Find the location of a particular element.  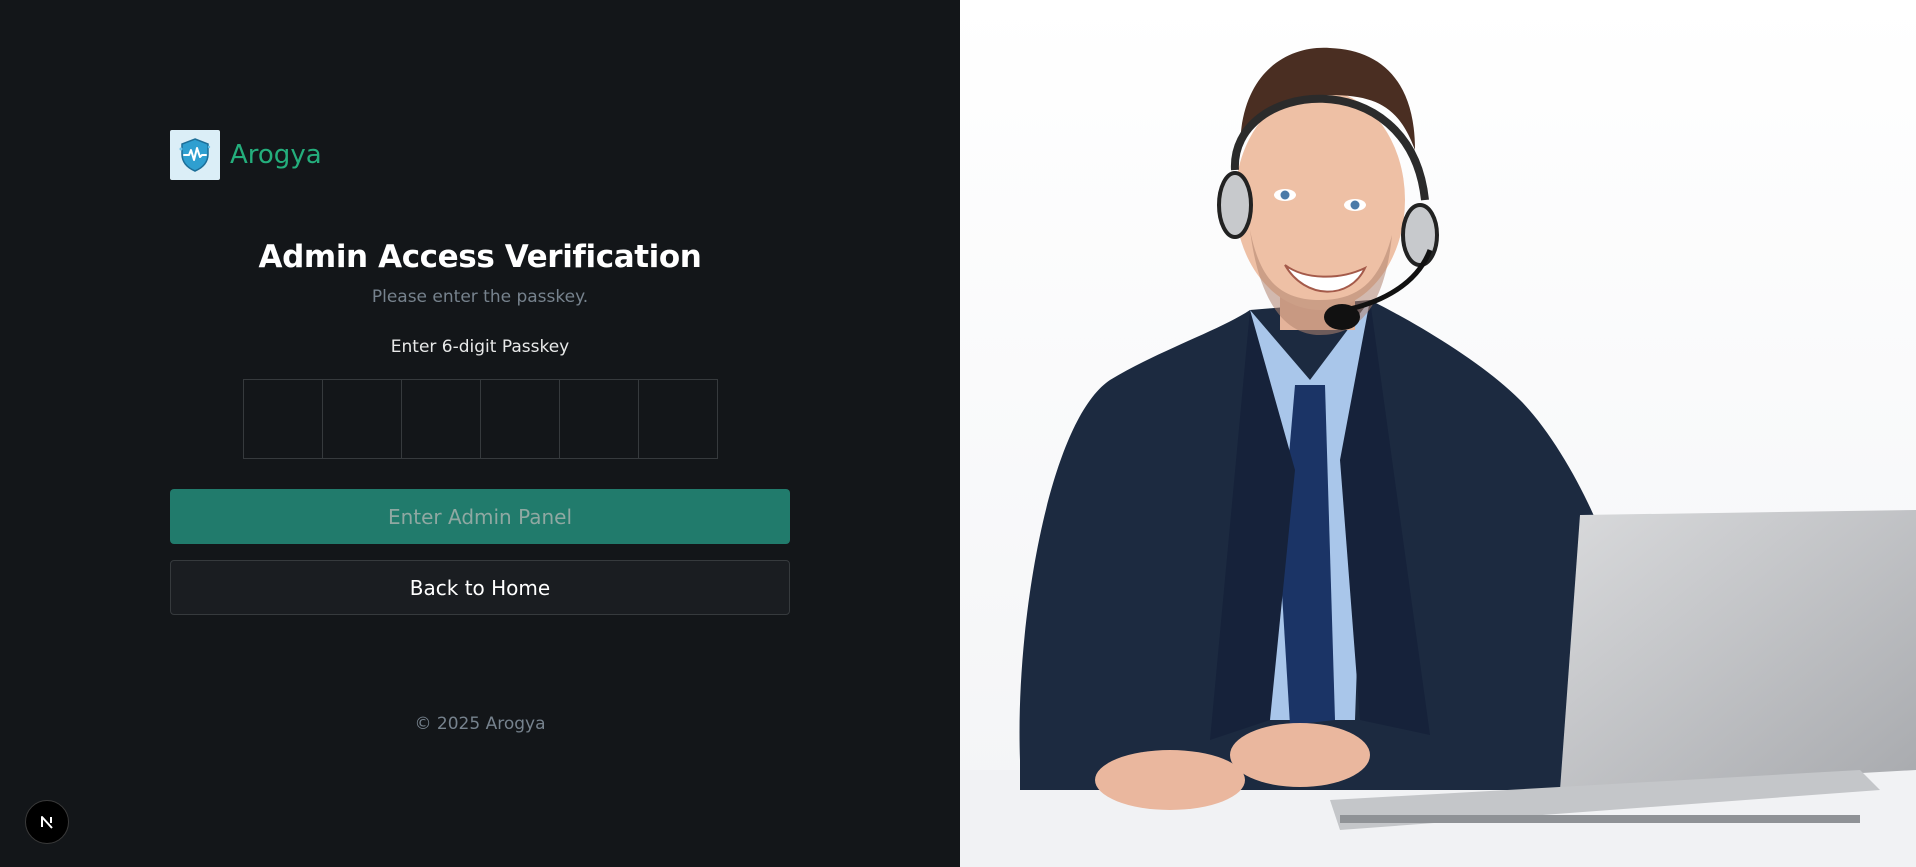

nextjs-dev-badge is located at coordinates (47, 822).